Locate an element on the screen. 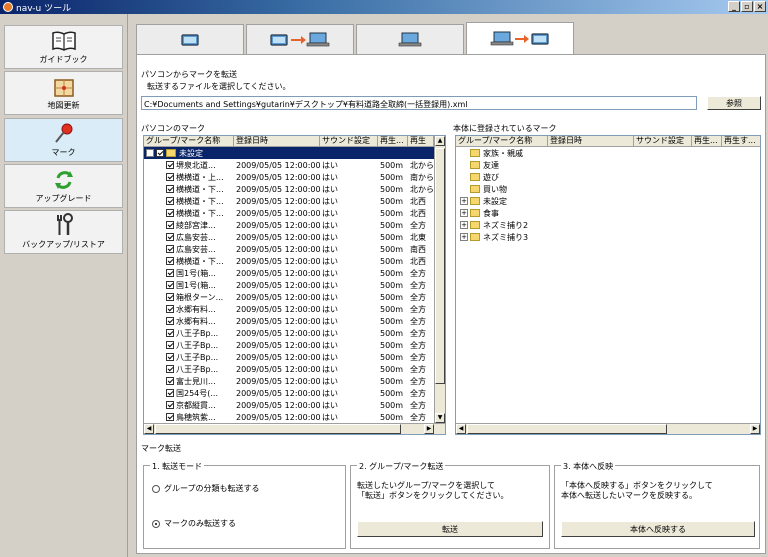 Image resolution: width=768 pixels, height=557 pixels. table-row: 広島安芸... 2009/05/05 12:00:00 はい 500m 北東 is located at coordinates (294, 237).